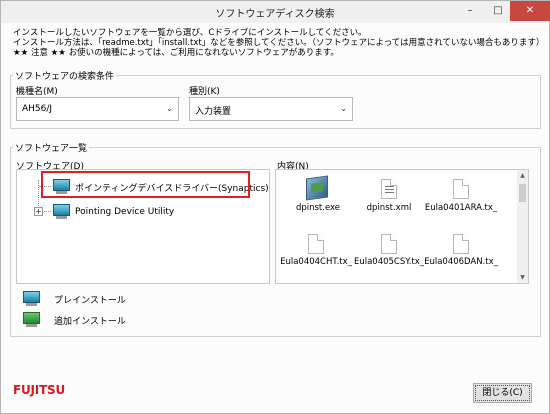 The image size is (550, 414). What do you see at coordinates (90, 322) in the screenshot?
I see `addinstall-legend-label: 追加インストール` at bounding box center [90, 322].